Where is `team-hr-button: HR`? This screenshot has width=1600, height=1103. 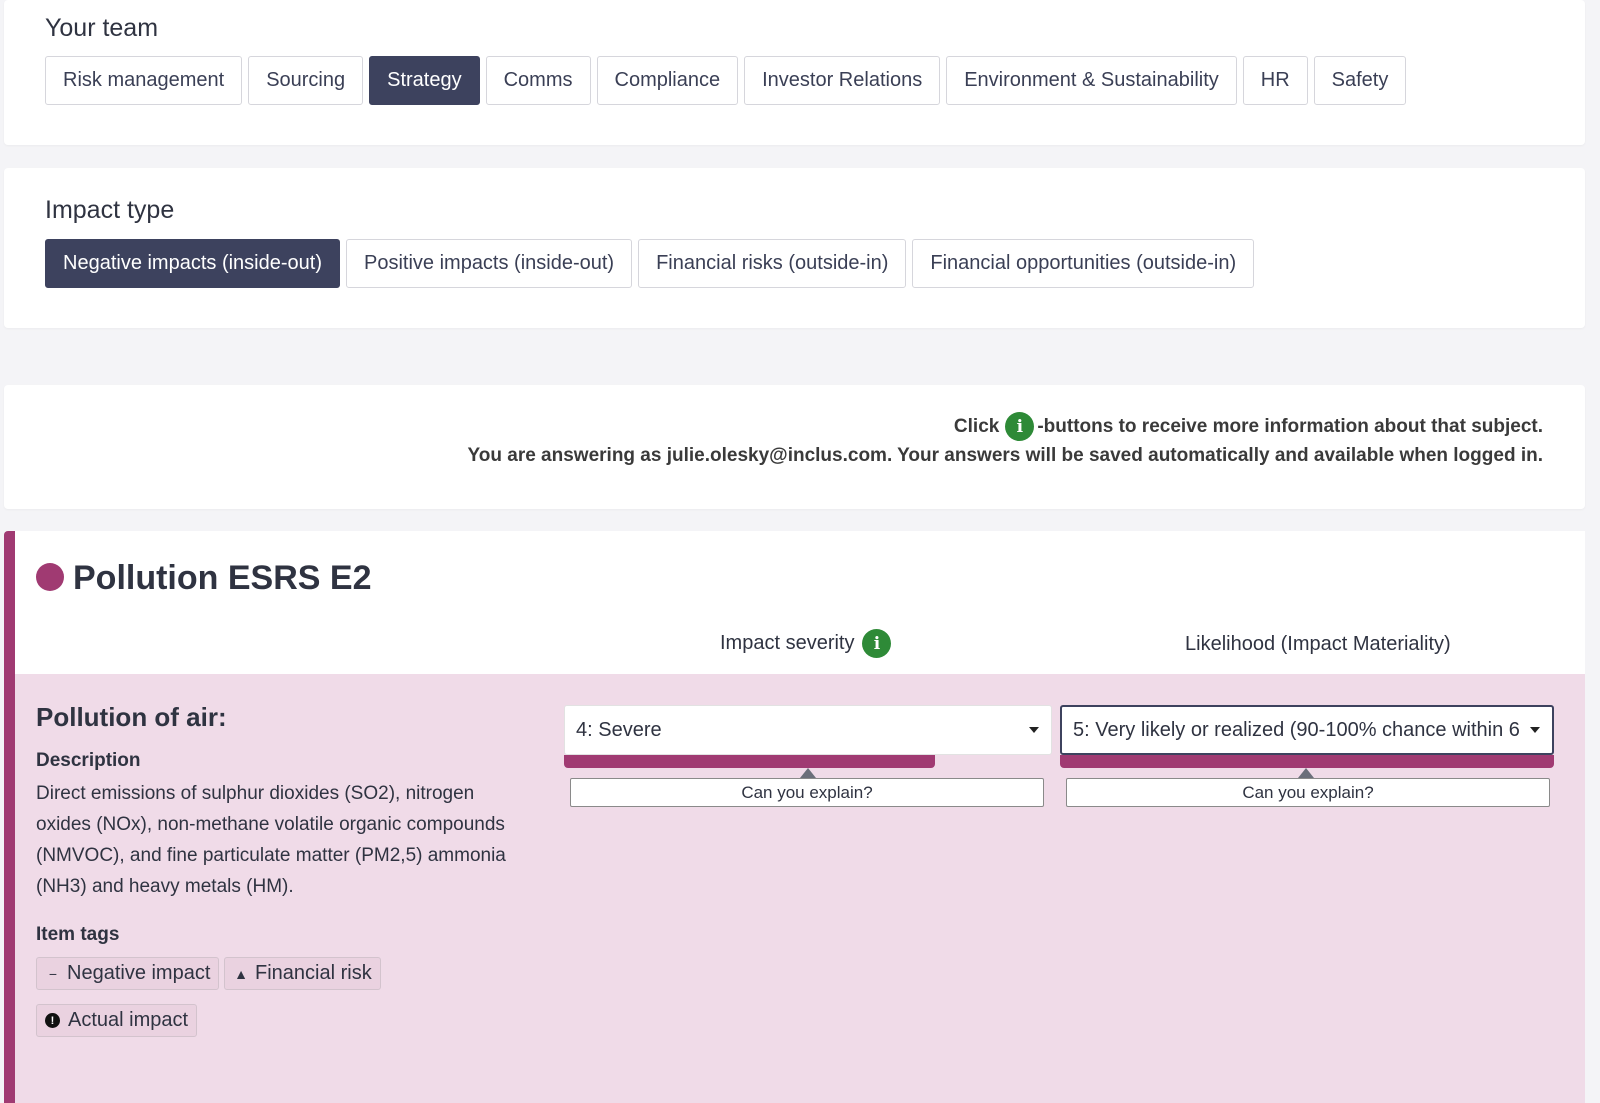 team-hr-button: HR is located at coordinates (1275, 80).